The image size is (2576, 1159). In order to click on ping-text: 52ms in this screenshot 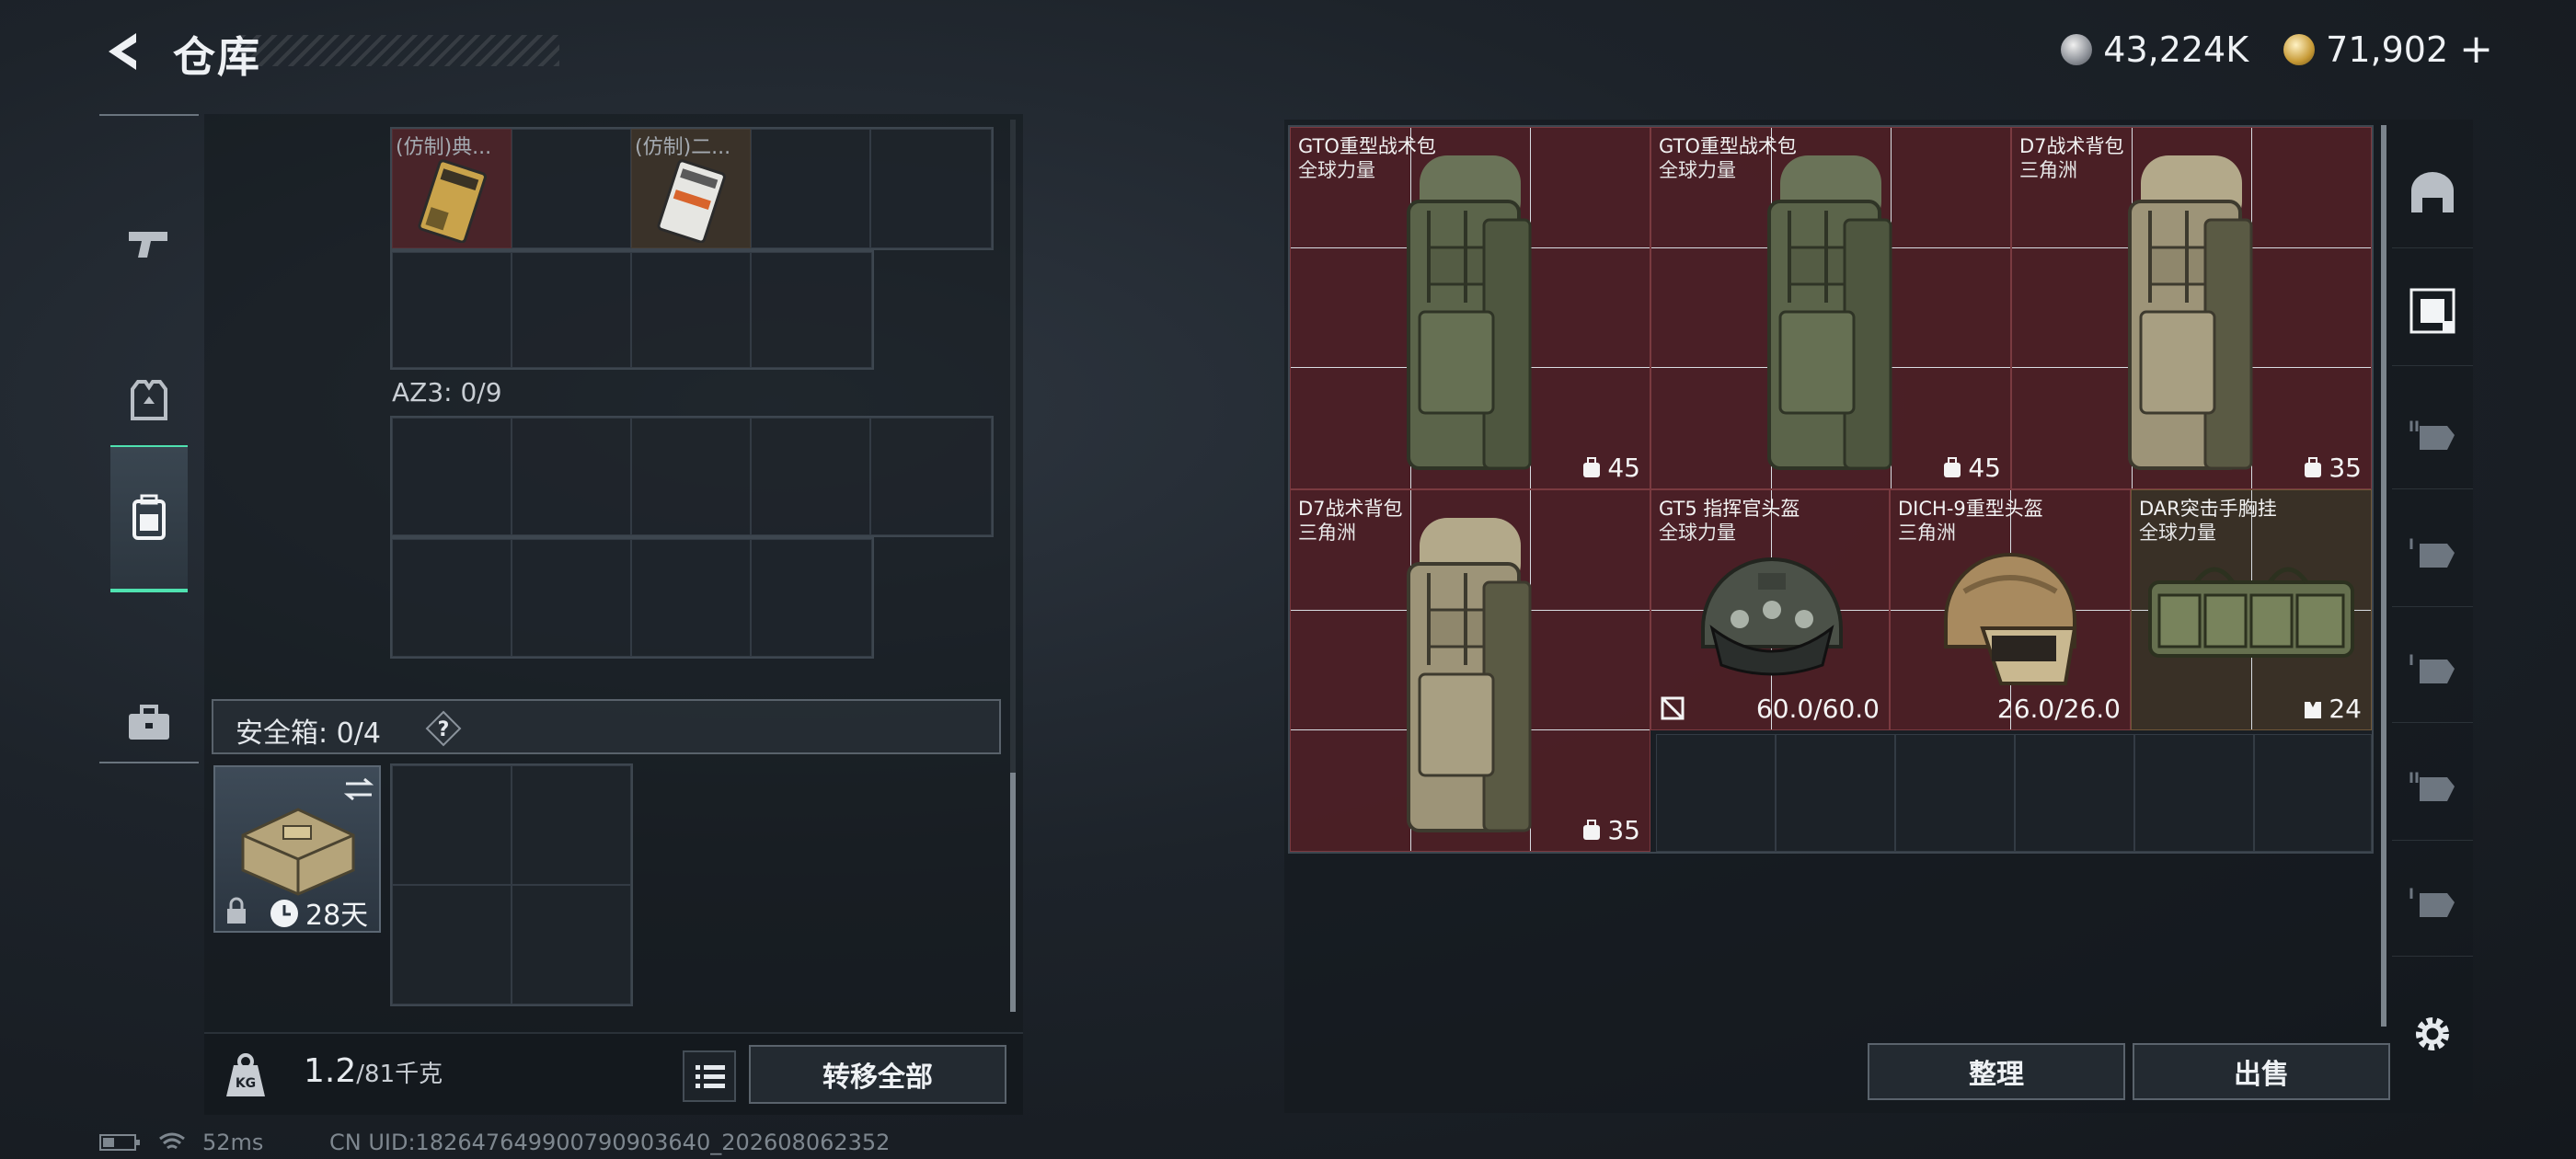, I will do `click(233, 1142)`.